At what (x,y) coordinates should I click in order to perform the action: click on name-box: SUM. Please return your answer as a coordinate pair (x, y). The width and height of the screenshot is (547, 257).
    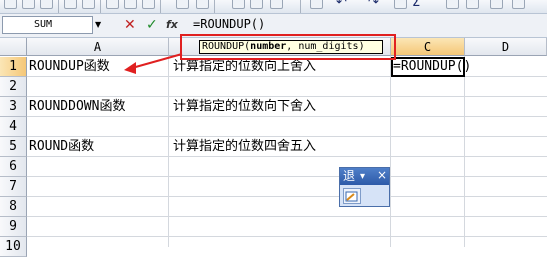
    Looking at the image, I should click on (47, 25).